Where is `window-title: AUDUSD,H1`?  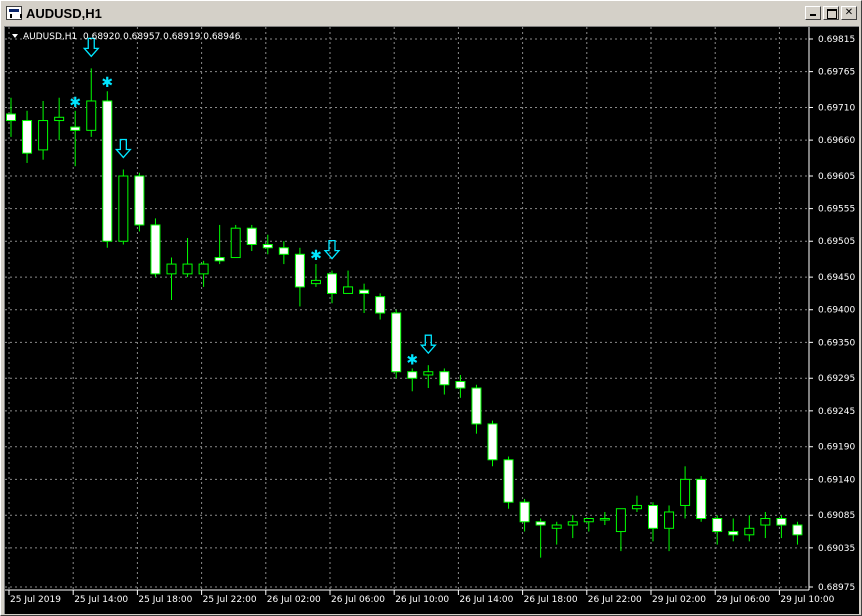 window-title: AUDUSD,H1 is located at coordinates (64, 13).